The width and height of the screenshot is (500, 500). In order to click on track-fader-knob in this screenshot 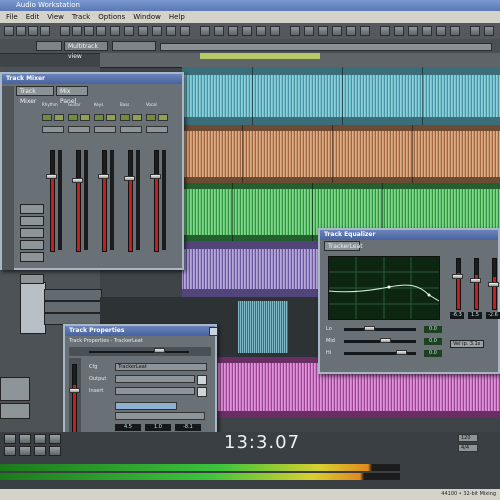, I will do `click(74, 390)`.